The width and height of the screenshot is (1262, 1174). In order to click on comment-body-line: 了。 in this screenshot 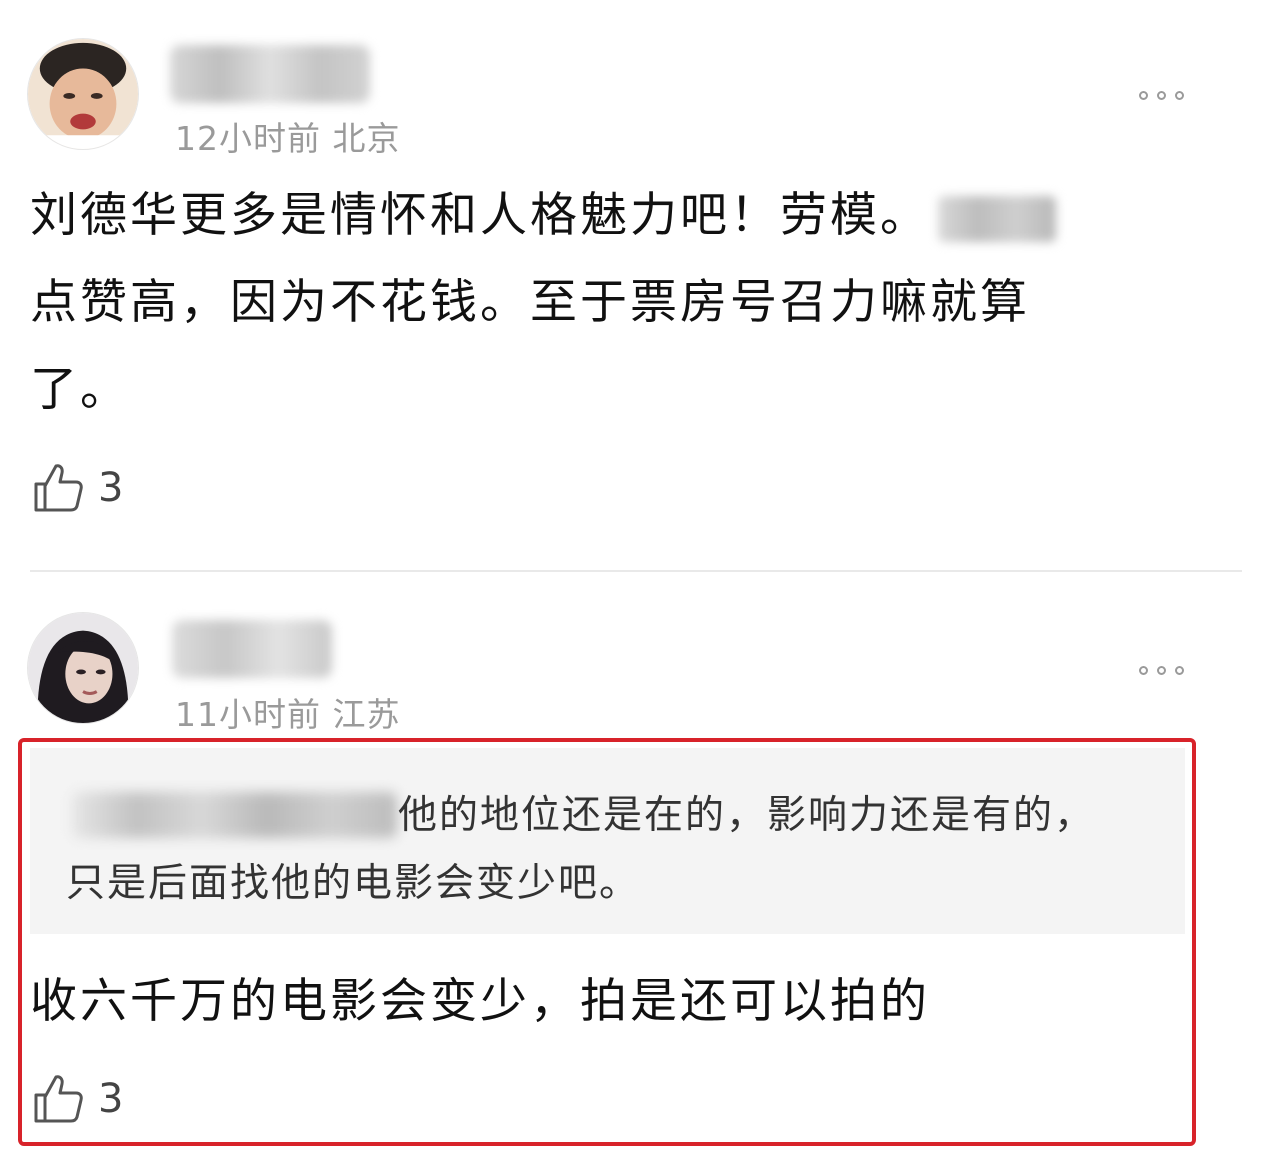, I will do `click(80, 389)`.